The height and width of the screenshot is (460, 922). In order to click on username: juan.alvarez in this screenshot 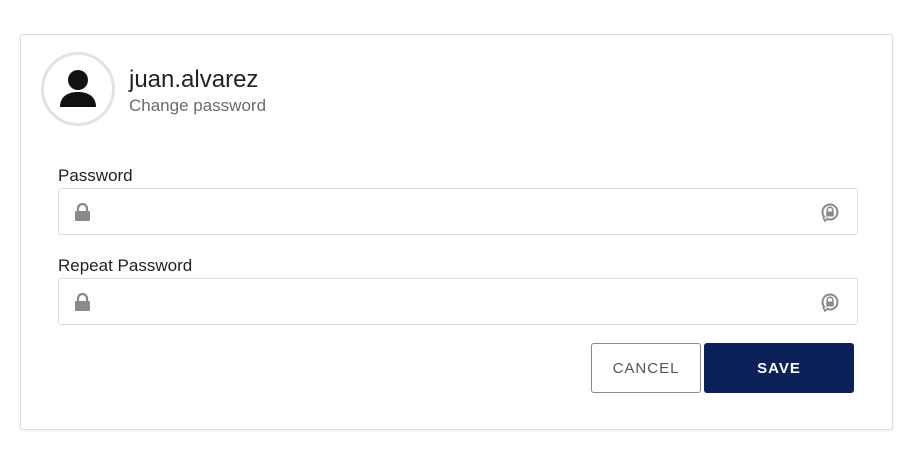, I will do `click(194, 79)`.